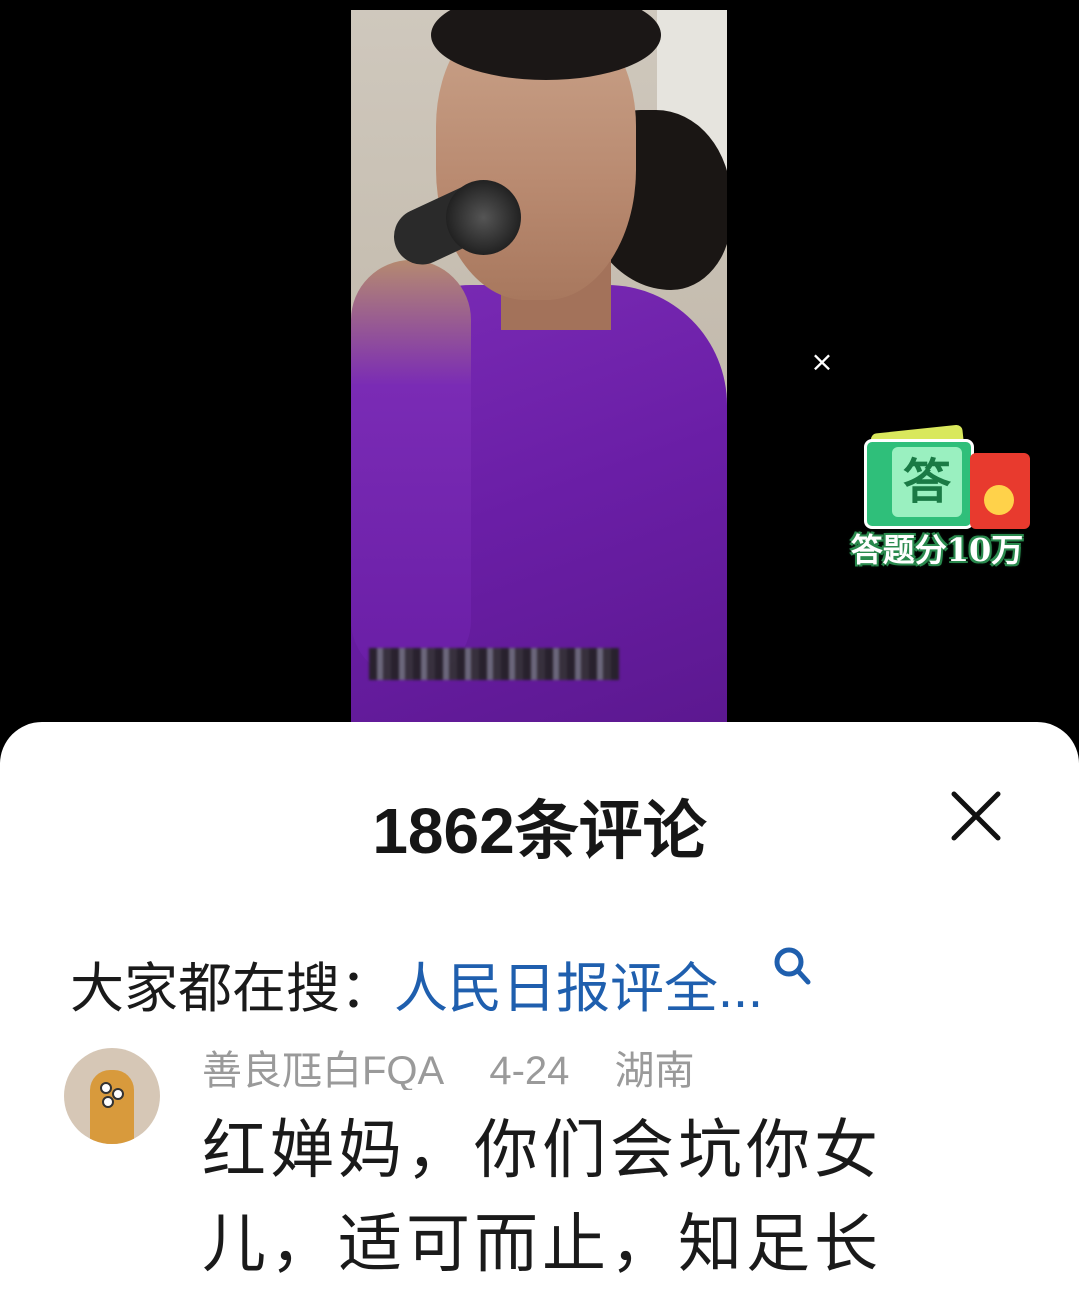  Describe the element at coordinates (323, 1069) in the screenshot. I see `comment-username: 善良尫白FQA` at that location.